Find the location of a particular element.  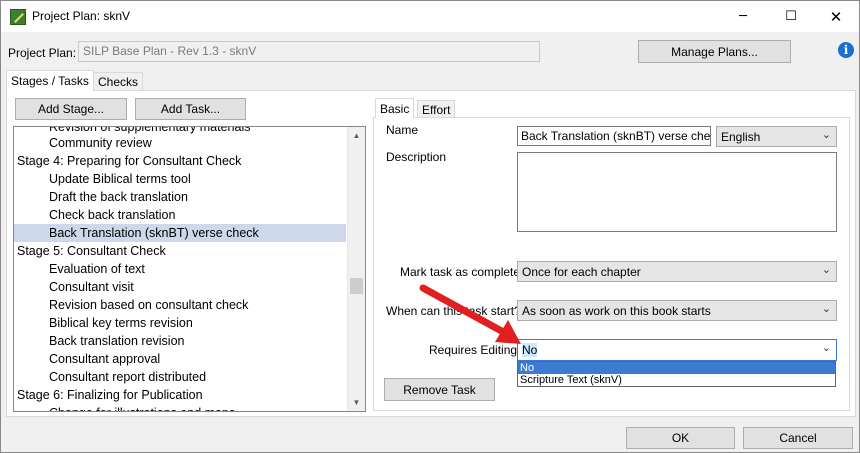

tree-item: Revision based on consultant check is located at coordinates (180, 305).